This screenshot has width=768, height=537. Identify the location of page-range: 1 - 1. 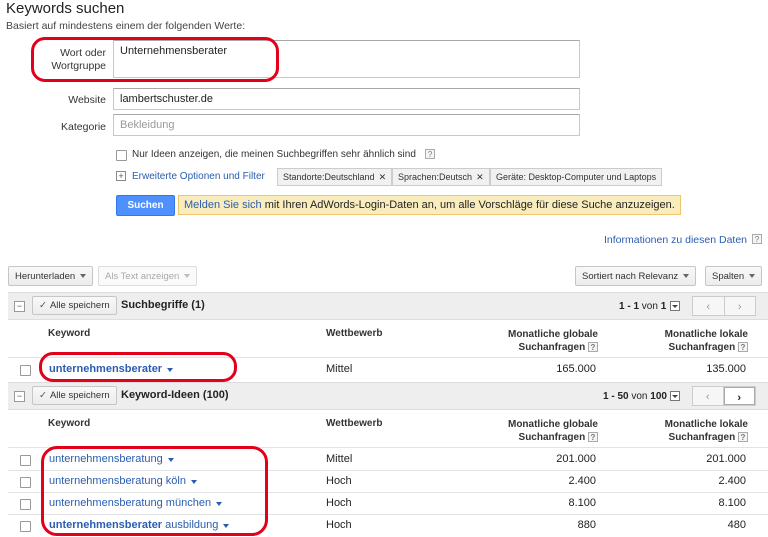
(629, 306).